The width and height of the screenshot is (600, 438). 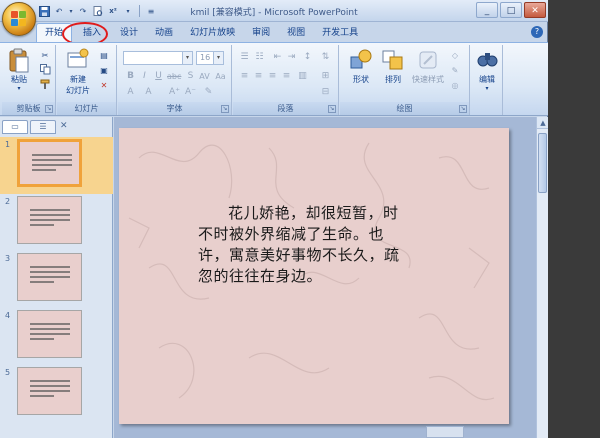 What do you see at coordinates (542, 277) in the screenshot?
I see `vertical-scrollbar: ▲` at bounding box center [542, 277].